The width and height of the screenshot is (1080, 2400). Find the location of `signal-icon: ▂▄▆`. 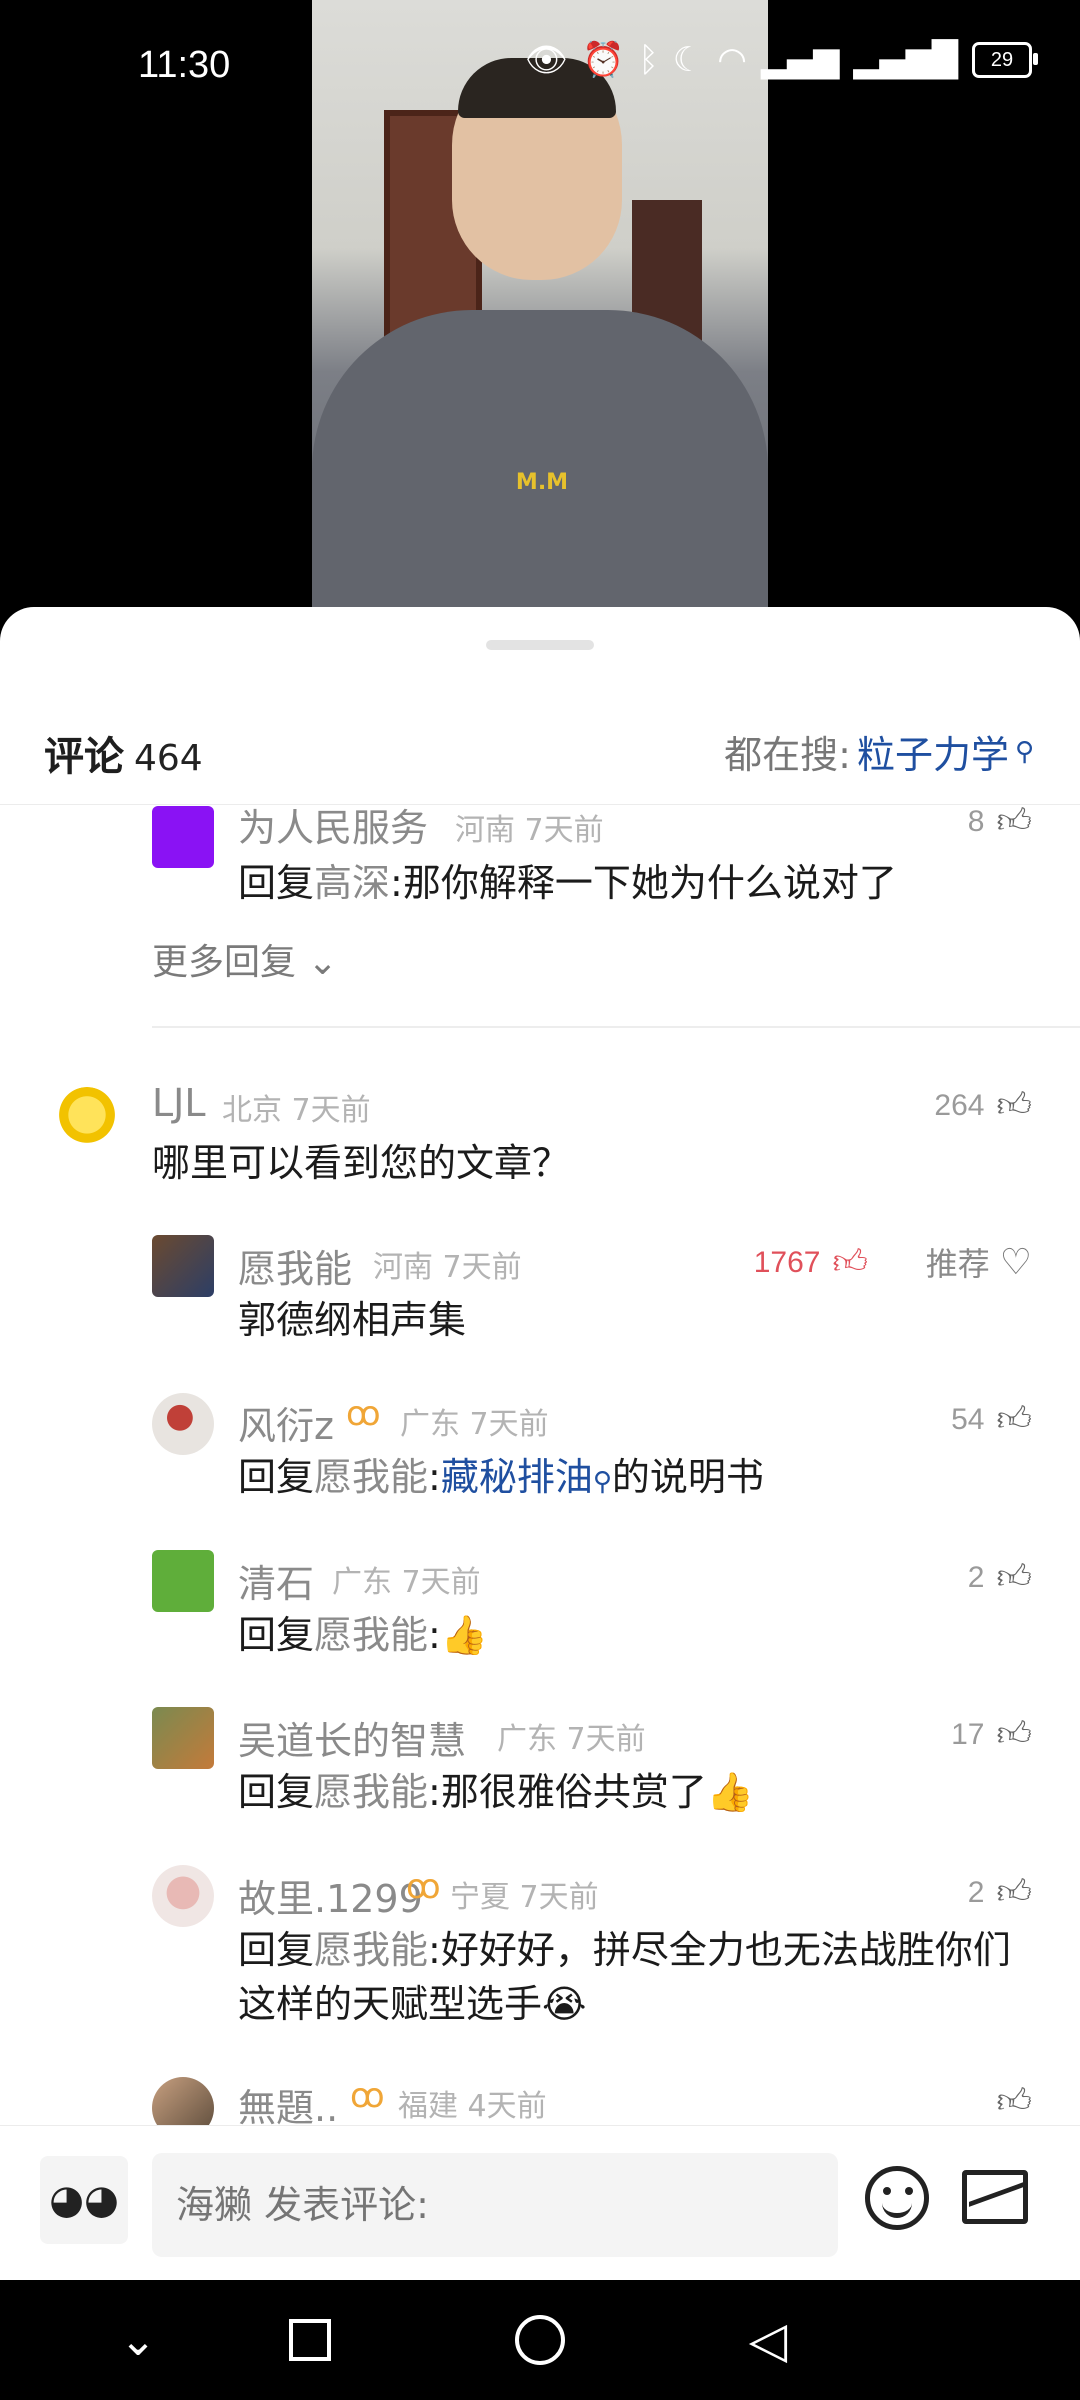

signal-icon: ▂▄▆ is located at coordinates (800, 60).